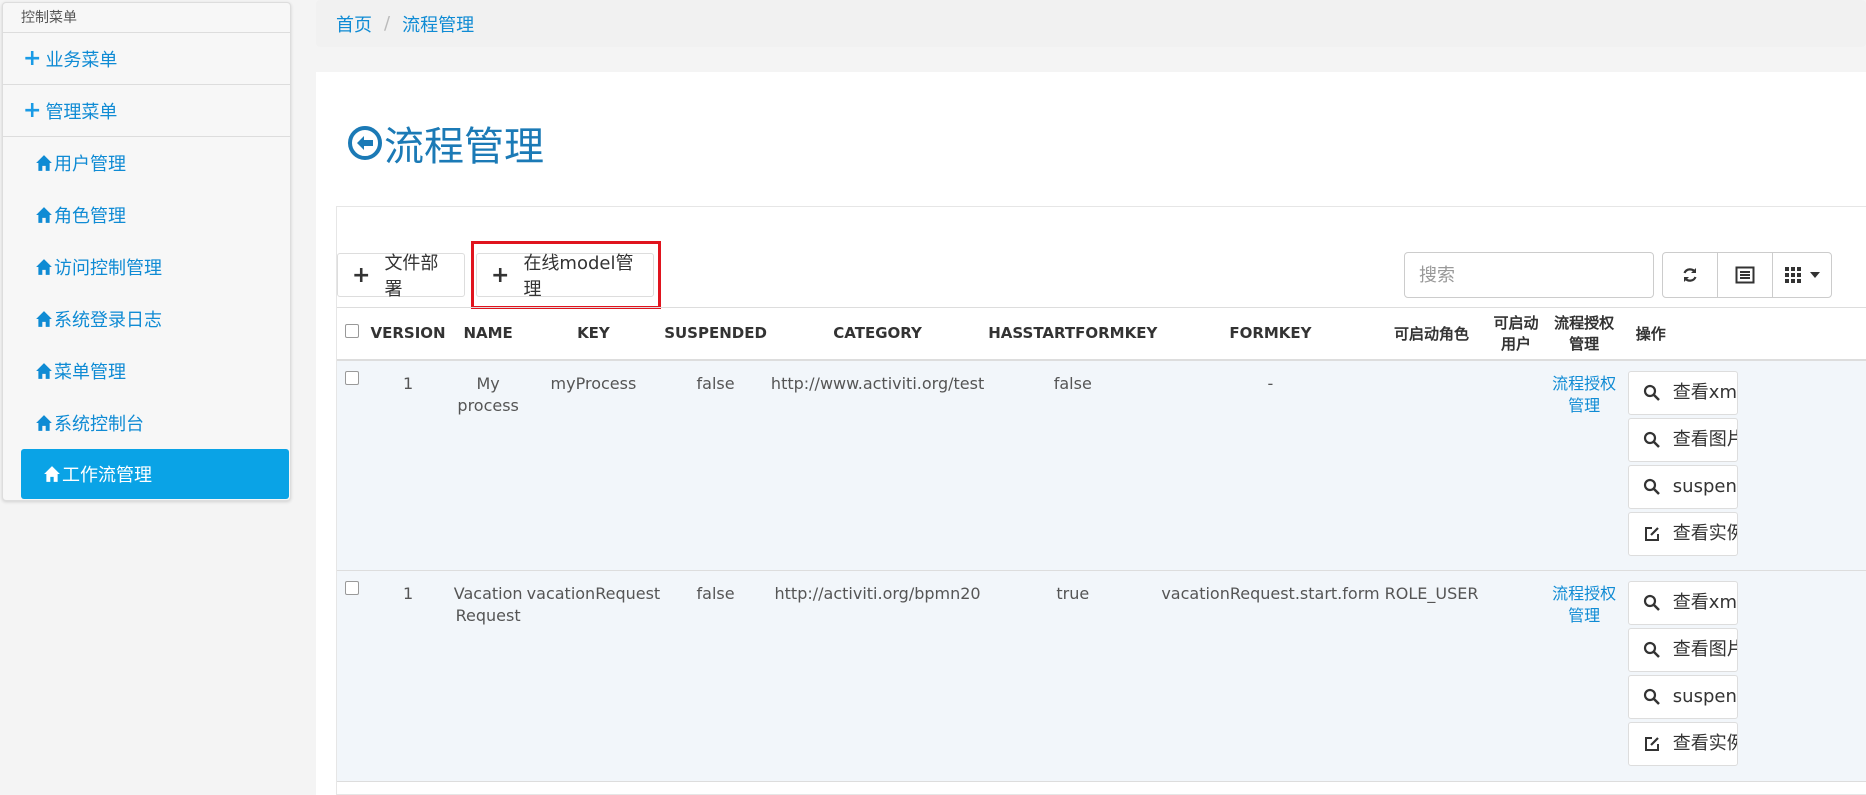 The image size is (1866, 795). I want to click on cell-formkey: -, so click(1270, 383).